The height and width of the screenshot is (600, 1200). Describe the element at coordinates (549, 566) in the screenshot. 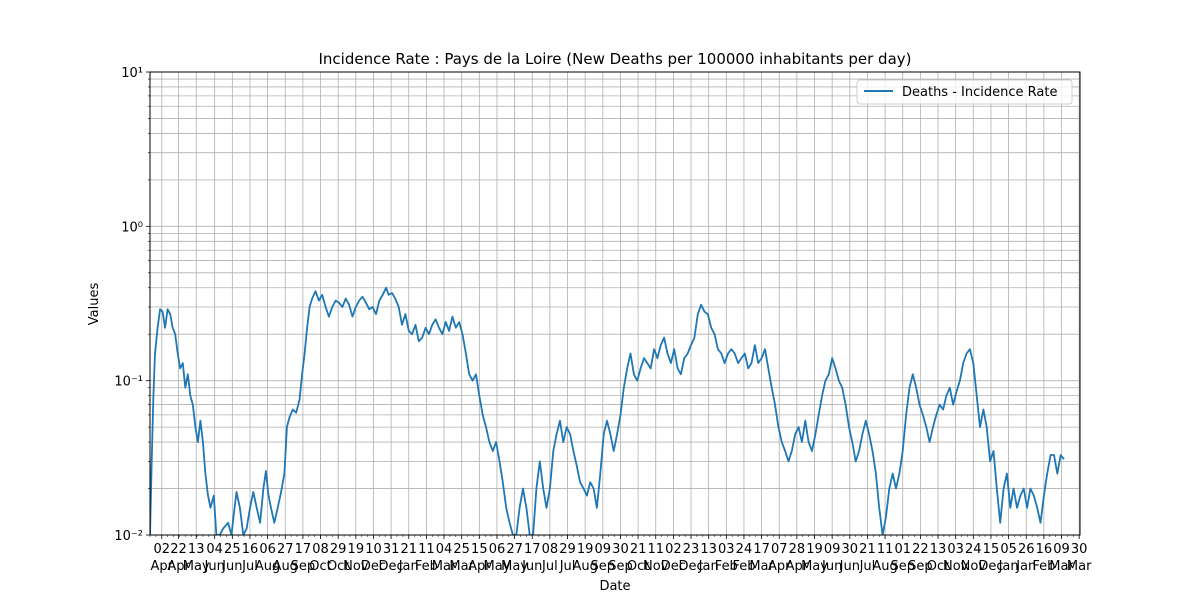

I see `x-tick-month-label: Jul` at that location.